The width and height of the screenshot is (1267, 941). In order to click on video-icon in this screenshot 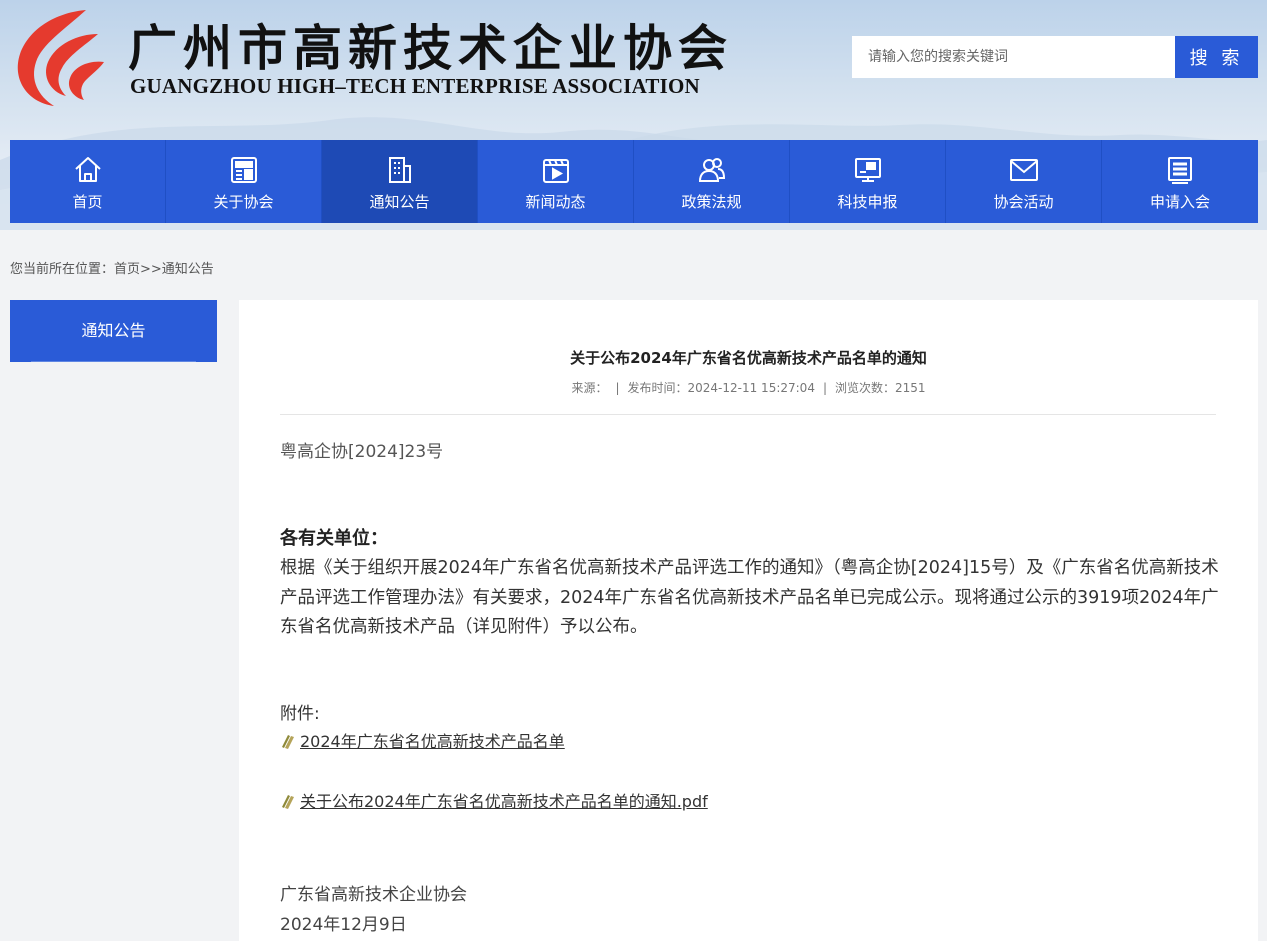, I will do `click(555, 171)`.